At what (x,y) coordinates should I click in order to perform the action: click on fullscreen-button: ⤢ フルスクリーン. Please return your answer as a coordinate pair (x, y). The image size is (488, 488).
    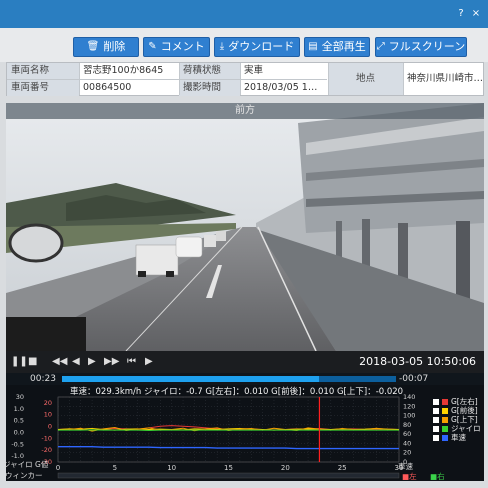
    Looking at the image, I should click on (421, 47).